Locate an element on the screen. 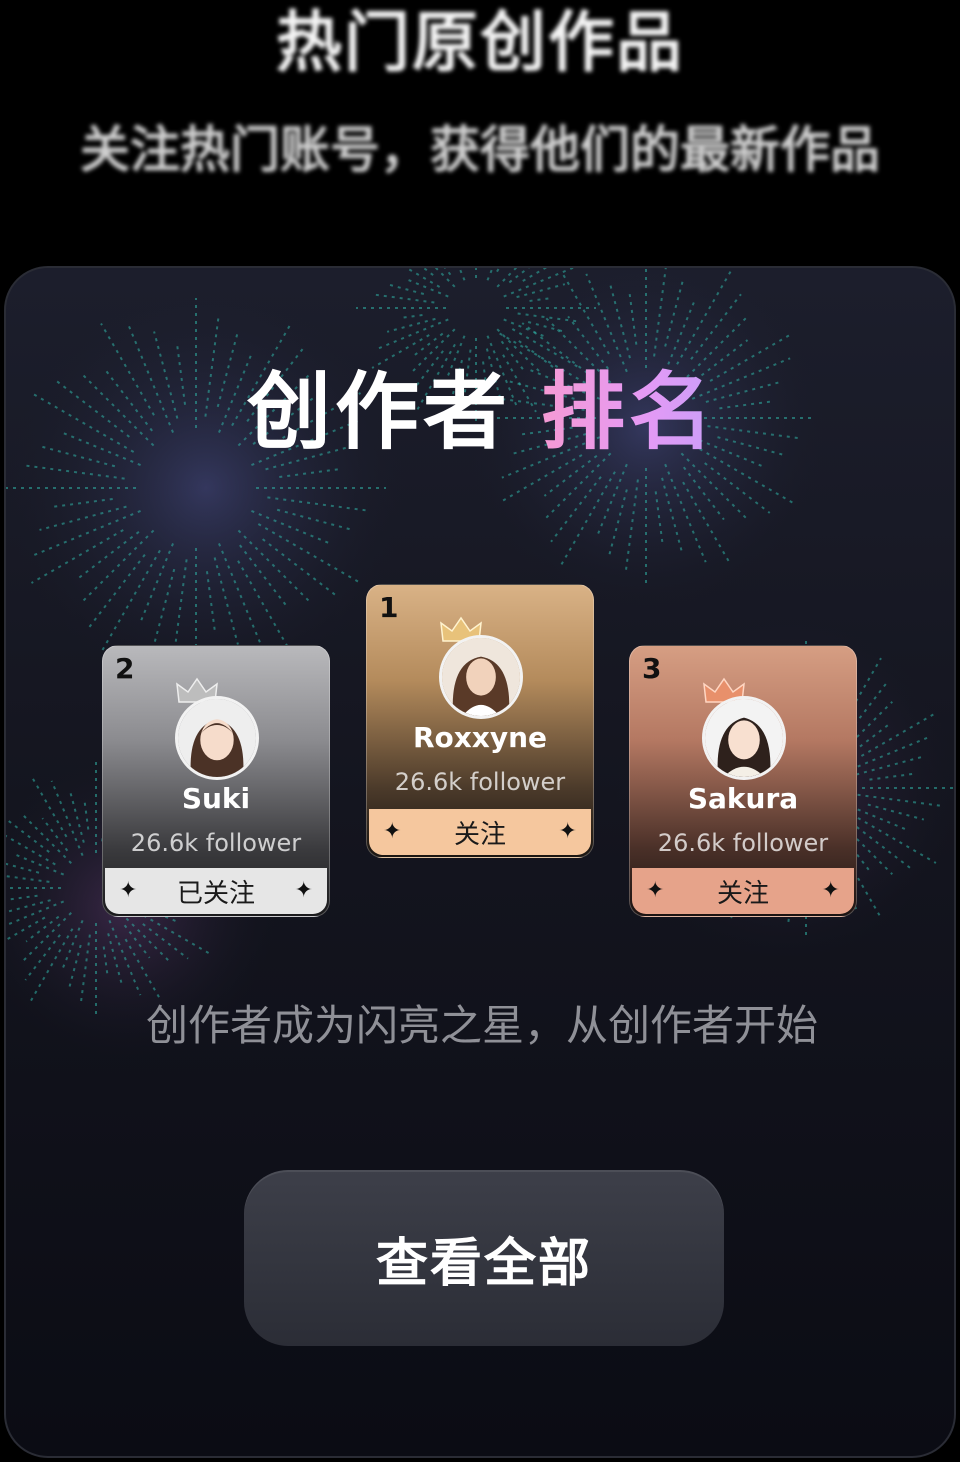  creator-name: Roxxyne is located at coordinates (480, 737).